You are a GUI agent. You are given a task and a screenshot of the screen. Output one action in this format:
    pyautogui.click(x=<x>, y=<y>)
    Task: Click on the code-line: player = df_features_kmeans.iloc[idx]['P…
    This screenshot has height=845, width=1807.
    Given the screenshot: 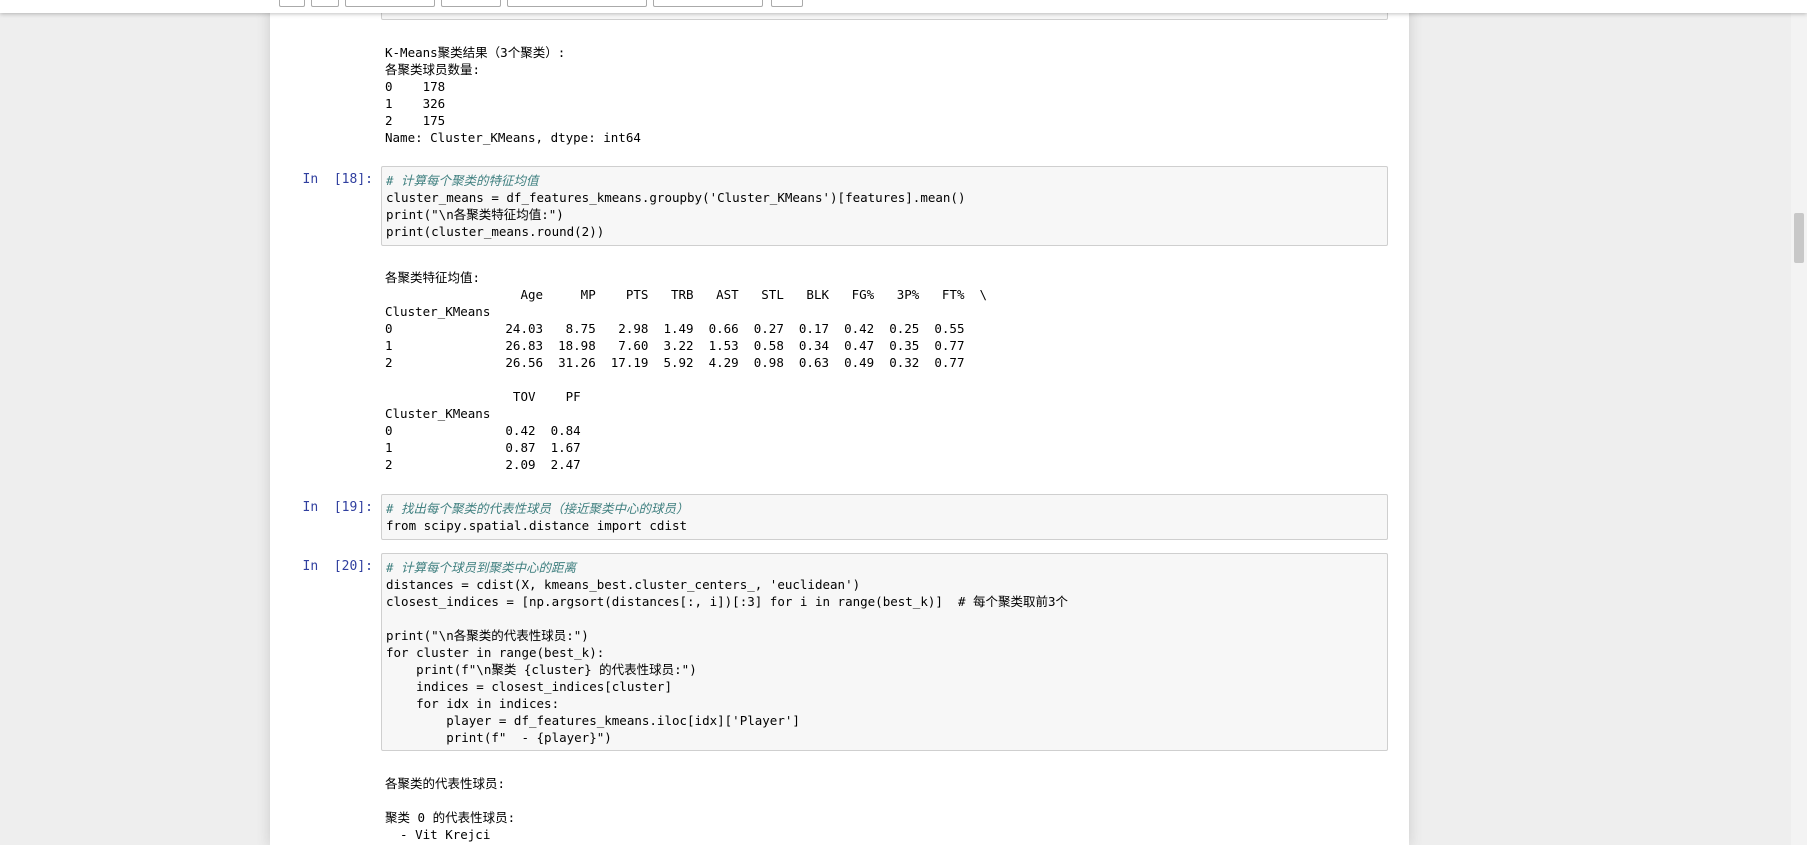 What is the action you would take?
    pyautogui.click(x=593, y=720)
    